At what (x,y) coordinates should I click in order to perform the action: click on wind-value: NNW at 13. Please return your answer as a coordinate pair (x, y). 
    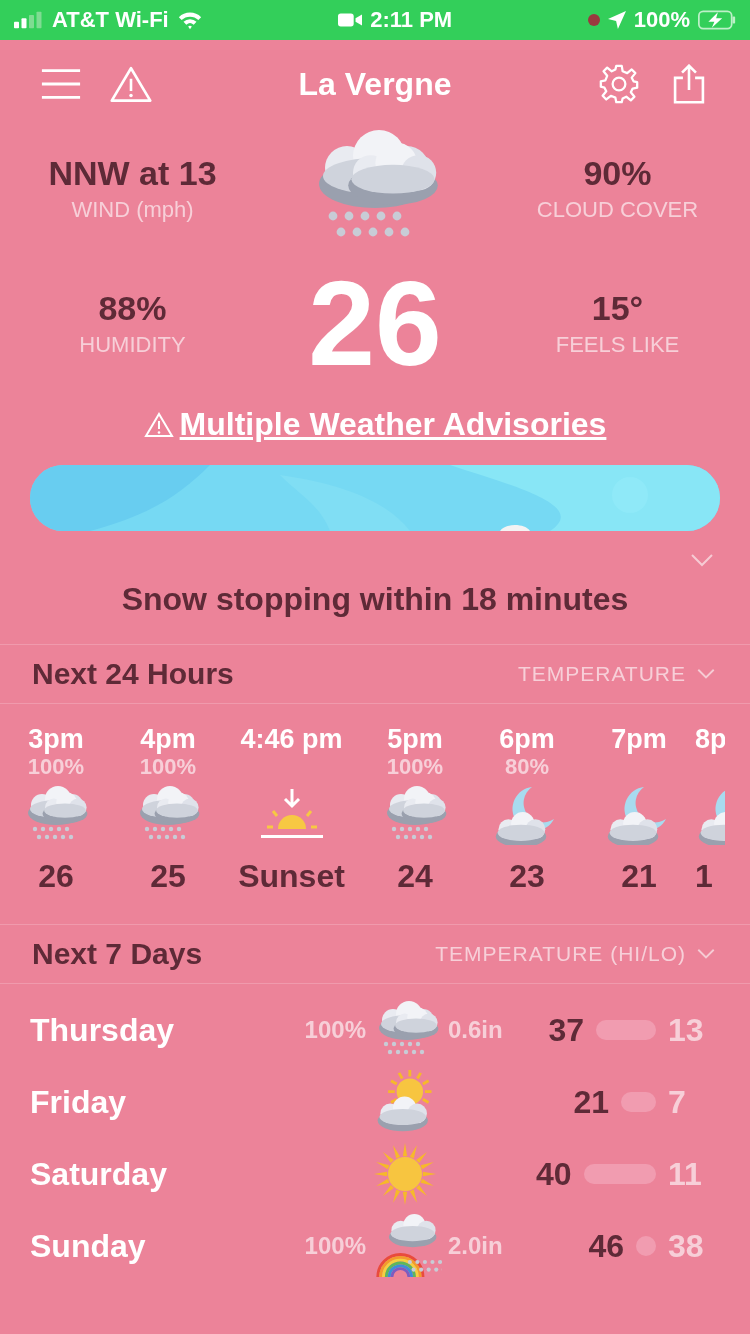
    Looking at the image, I should click on (132, 173).